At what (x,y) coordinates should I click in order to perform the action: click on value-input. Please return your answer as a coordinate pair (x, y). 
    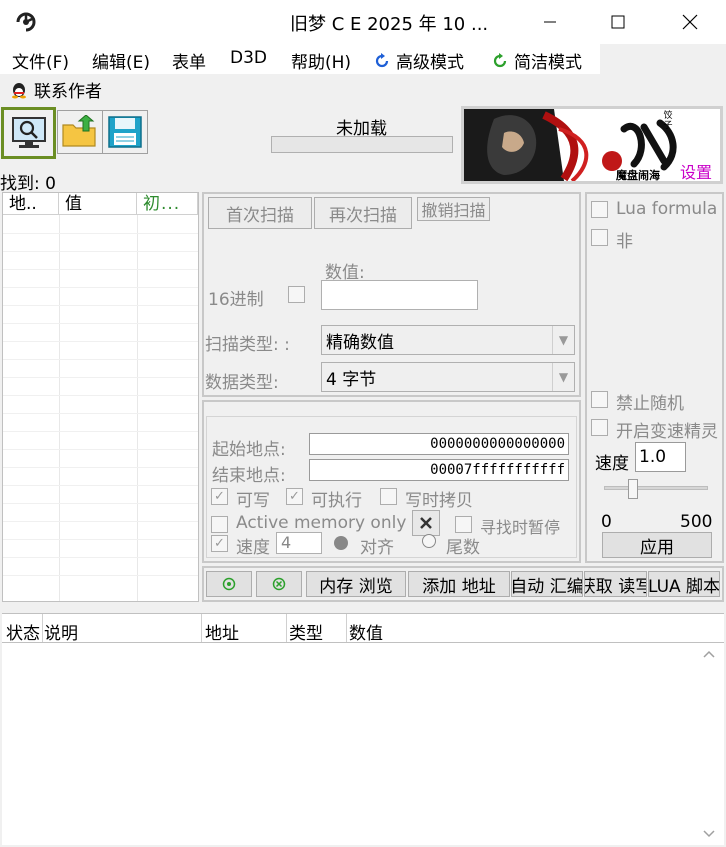
    Looking at the image, I should click on (399, 295).